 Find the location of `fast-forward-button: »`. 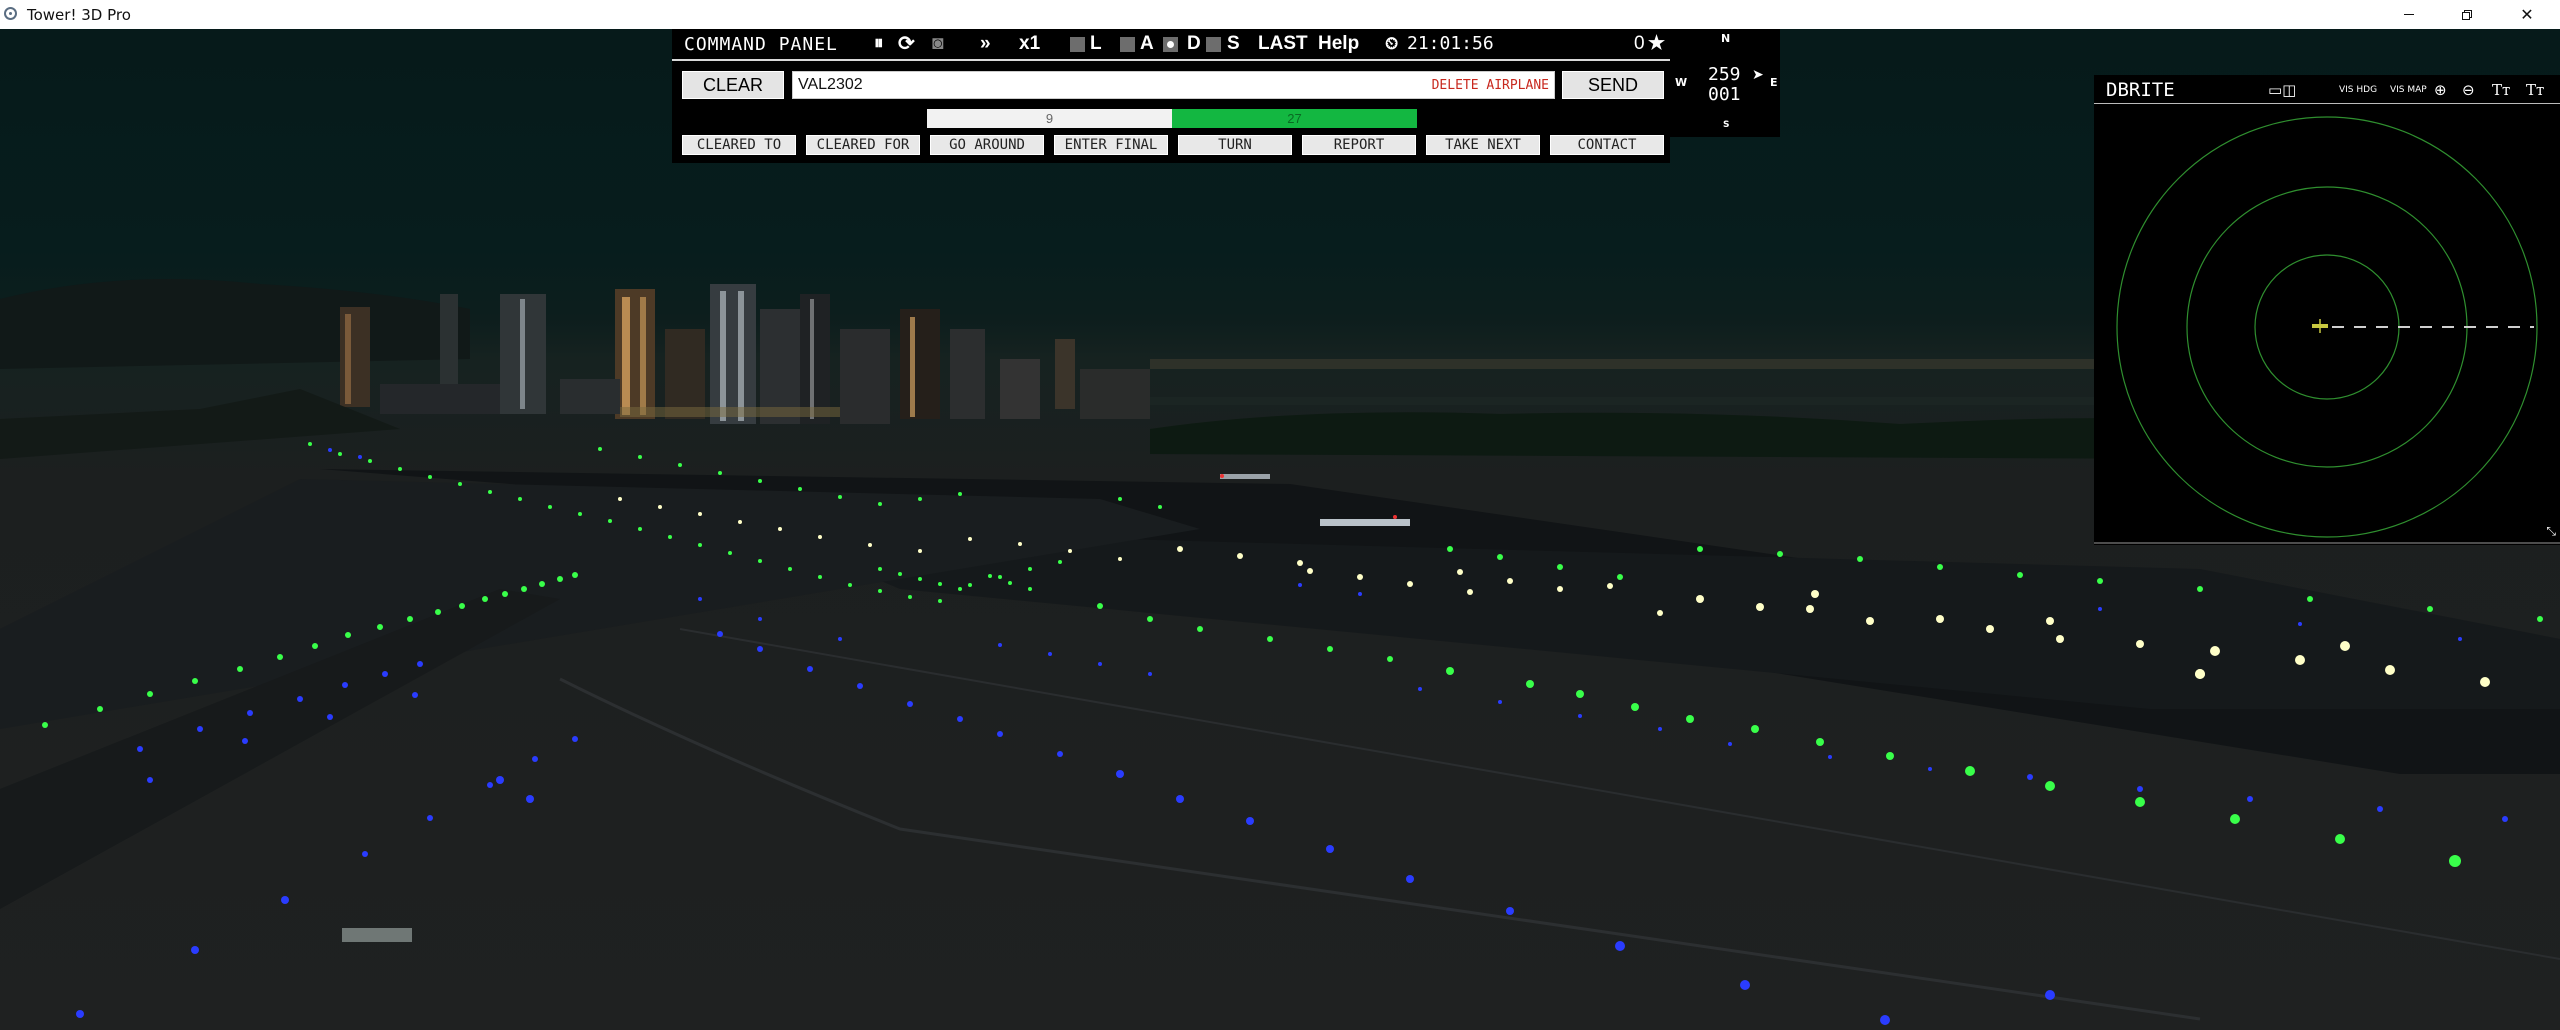

fast-forward-button: » is located at coordinates (985, 44).